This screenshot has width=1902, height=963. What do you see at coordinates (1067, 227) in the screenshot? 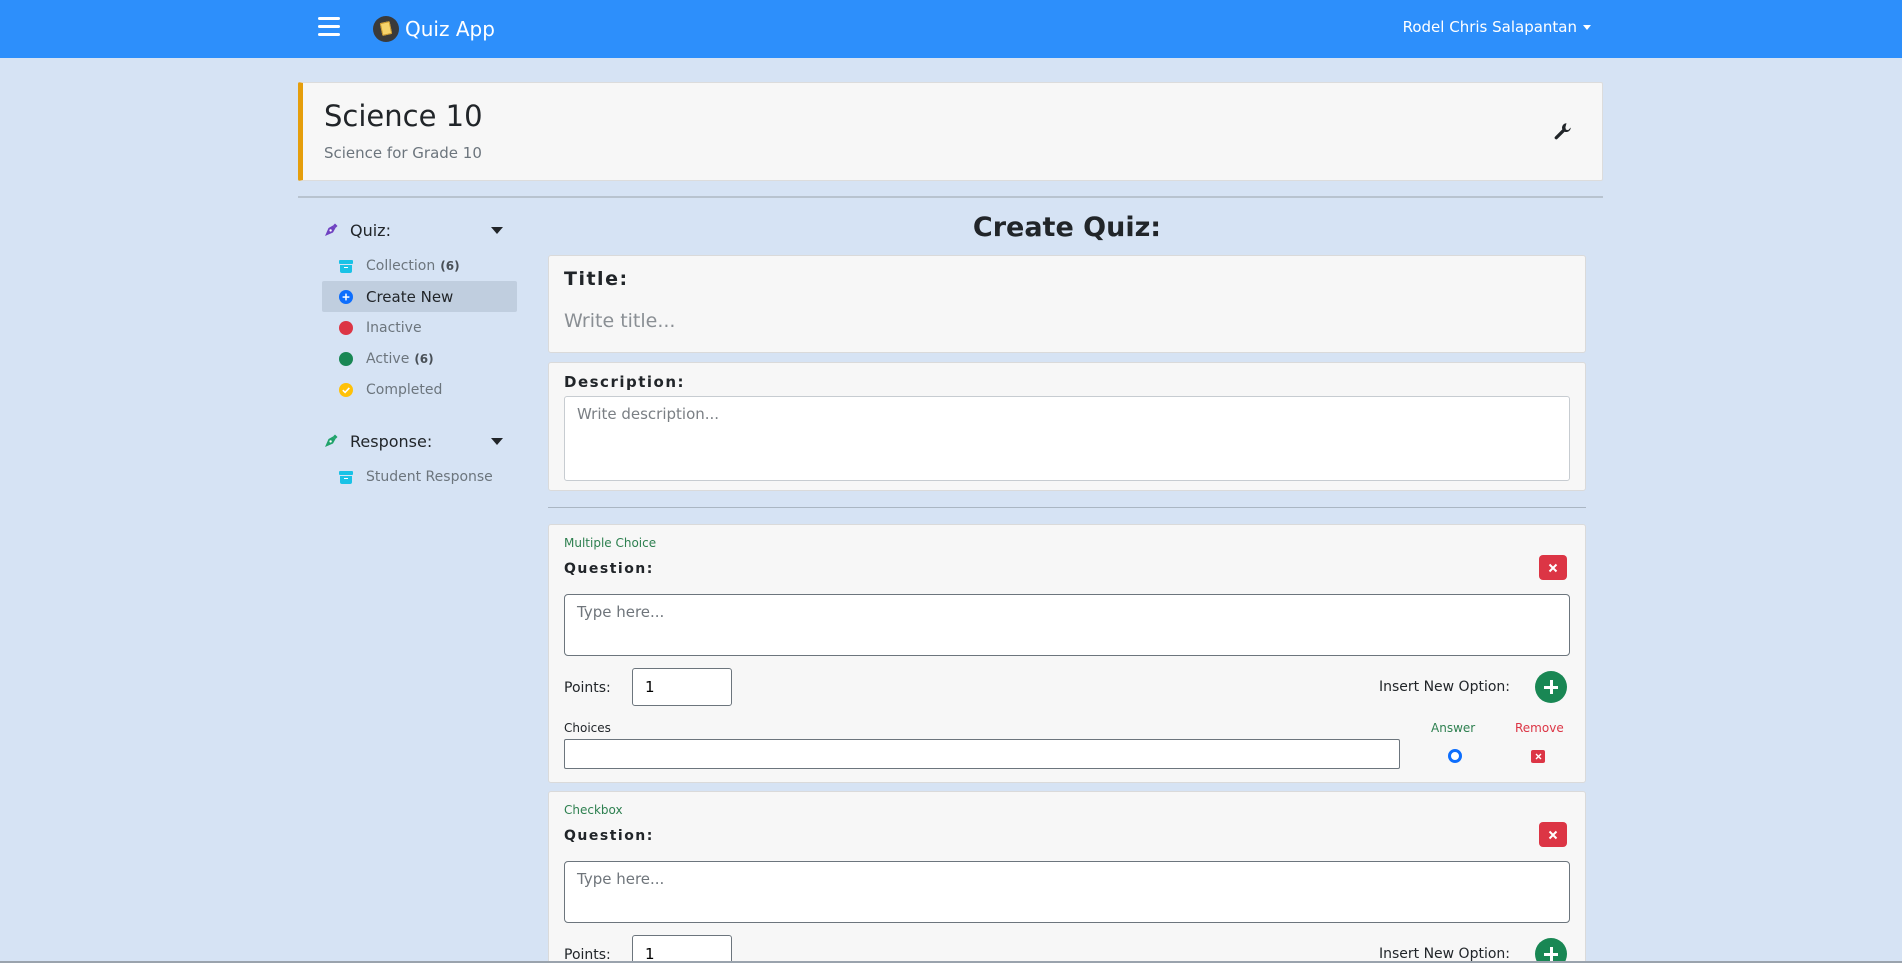
I see `page-title: Create Quiz:` at bounding box center [1067, 227].